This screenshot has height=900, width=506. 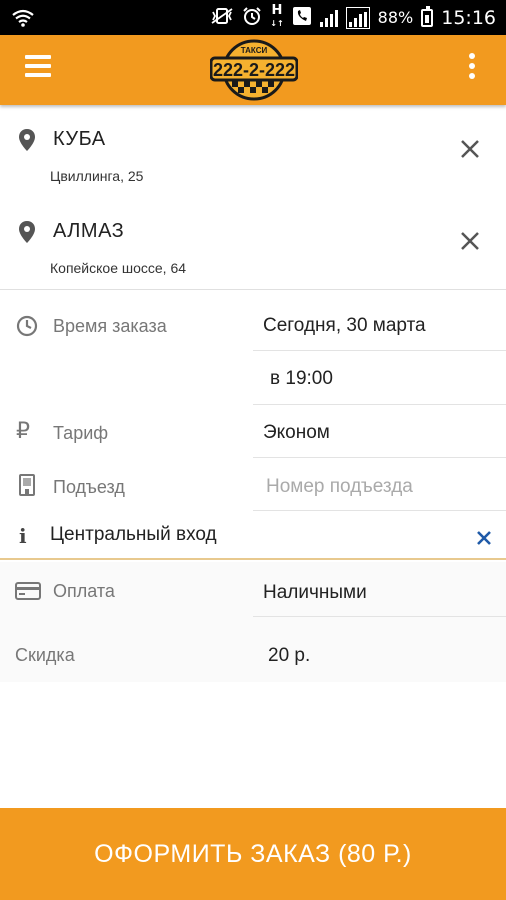 I want to click on discount-label: Скидка, so click(x=45, y=655).